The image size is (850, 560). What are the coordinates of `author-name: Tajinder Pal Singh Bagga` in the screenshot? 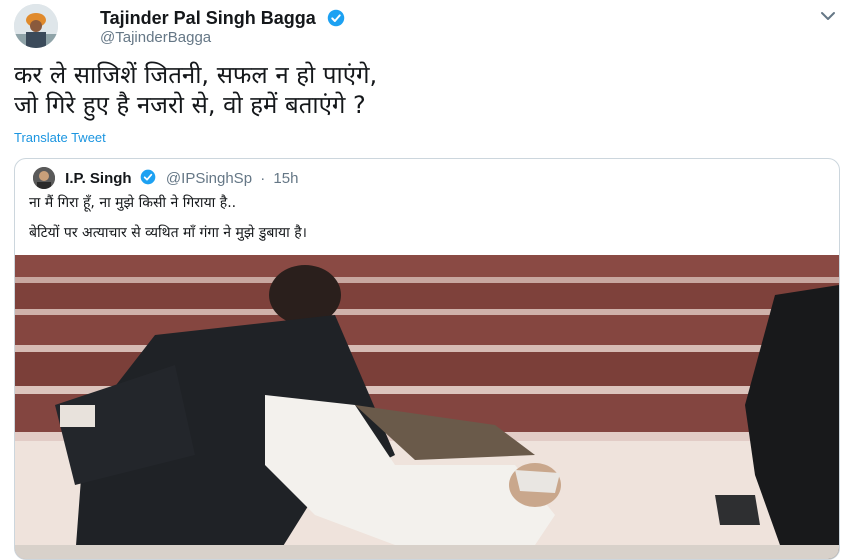 It's located at (208, 18).